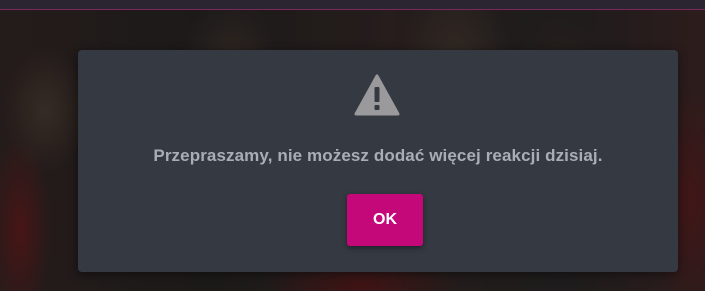 The width and height of the screenshot is (705, 291). Describe the element at coordinates (377, 95) in the screenshot. I see `warning-triangle-icon` at that location.